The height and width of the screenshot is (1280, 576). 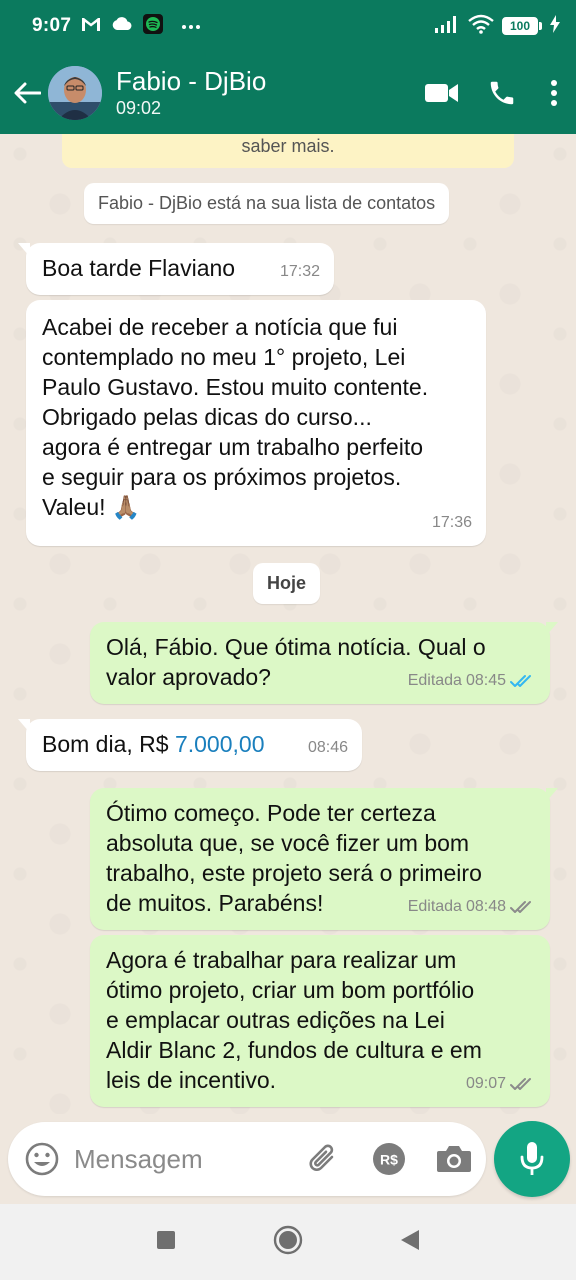 I want to click on message-text: Bom dia, R$, so click(x=108, y=744).